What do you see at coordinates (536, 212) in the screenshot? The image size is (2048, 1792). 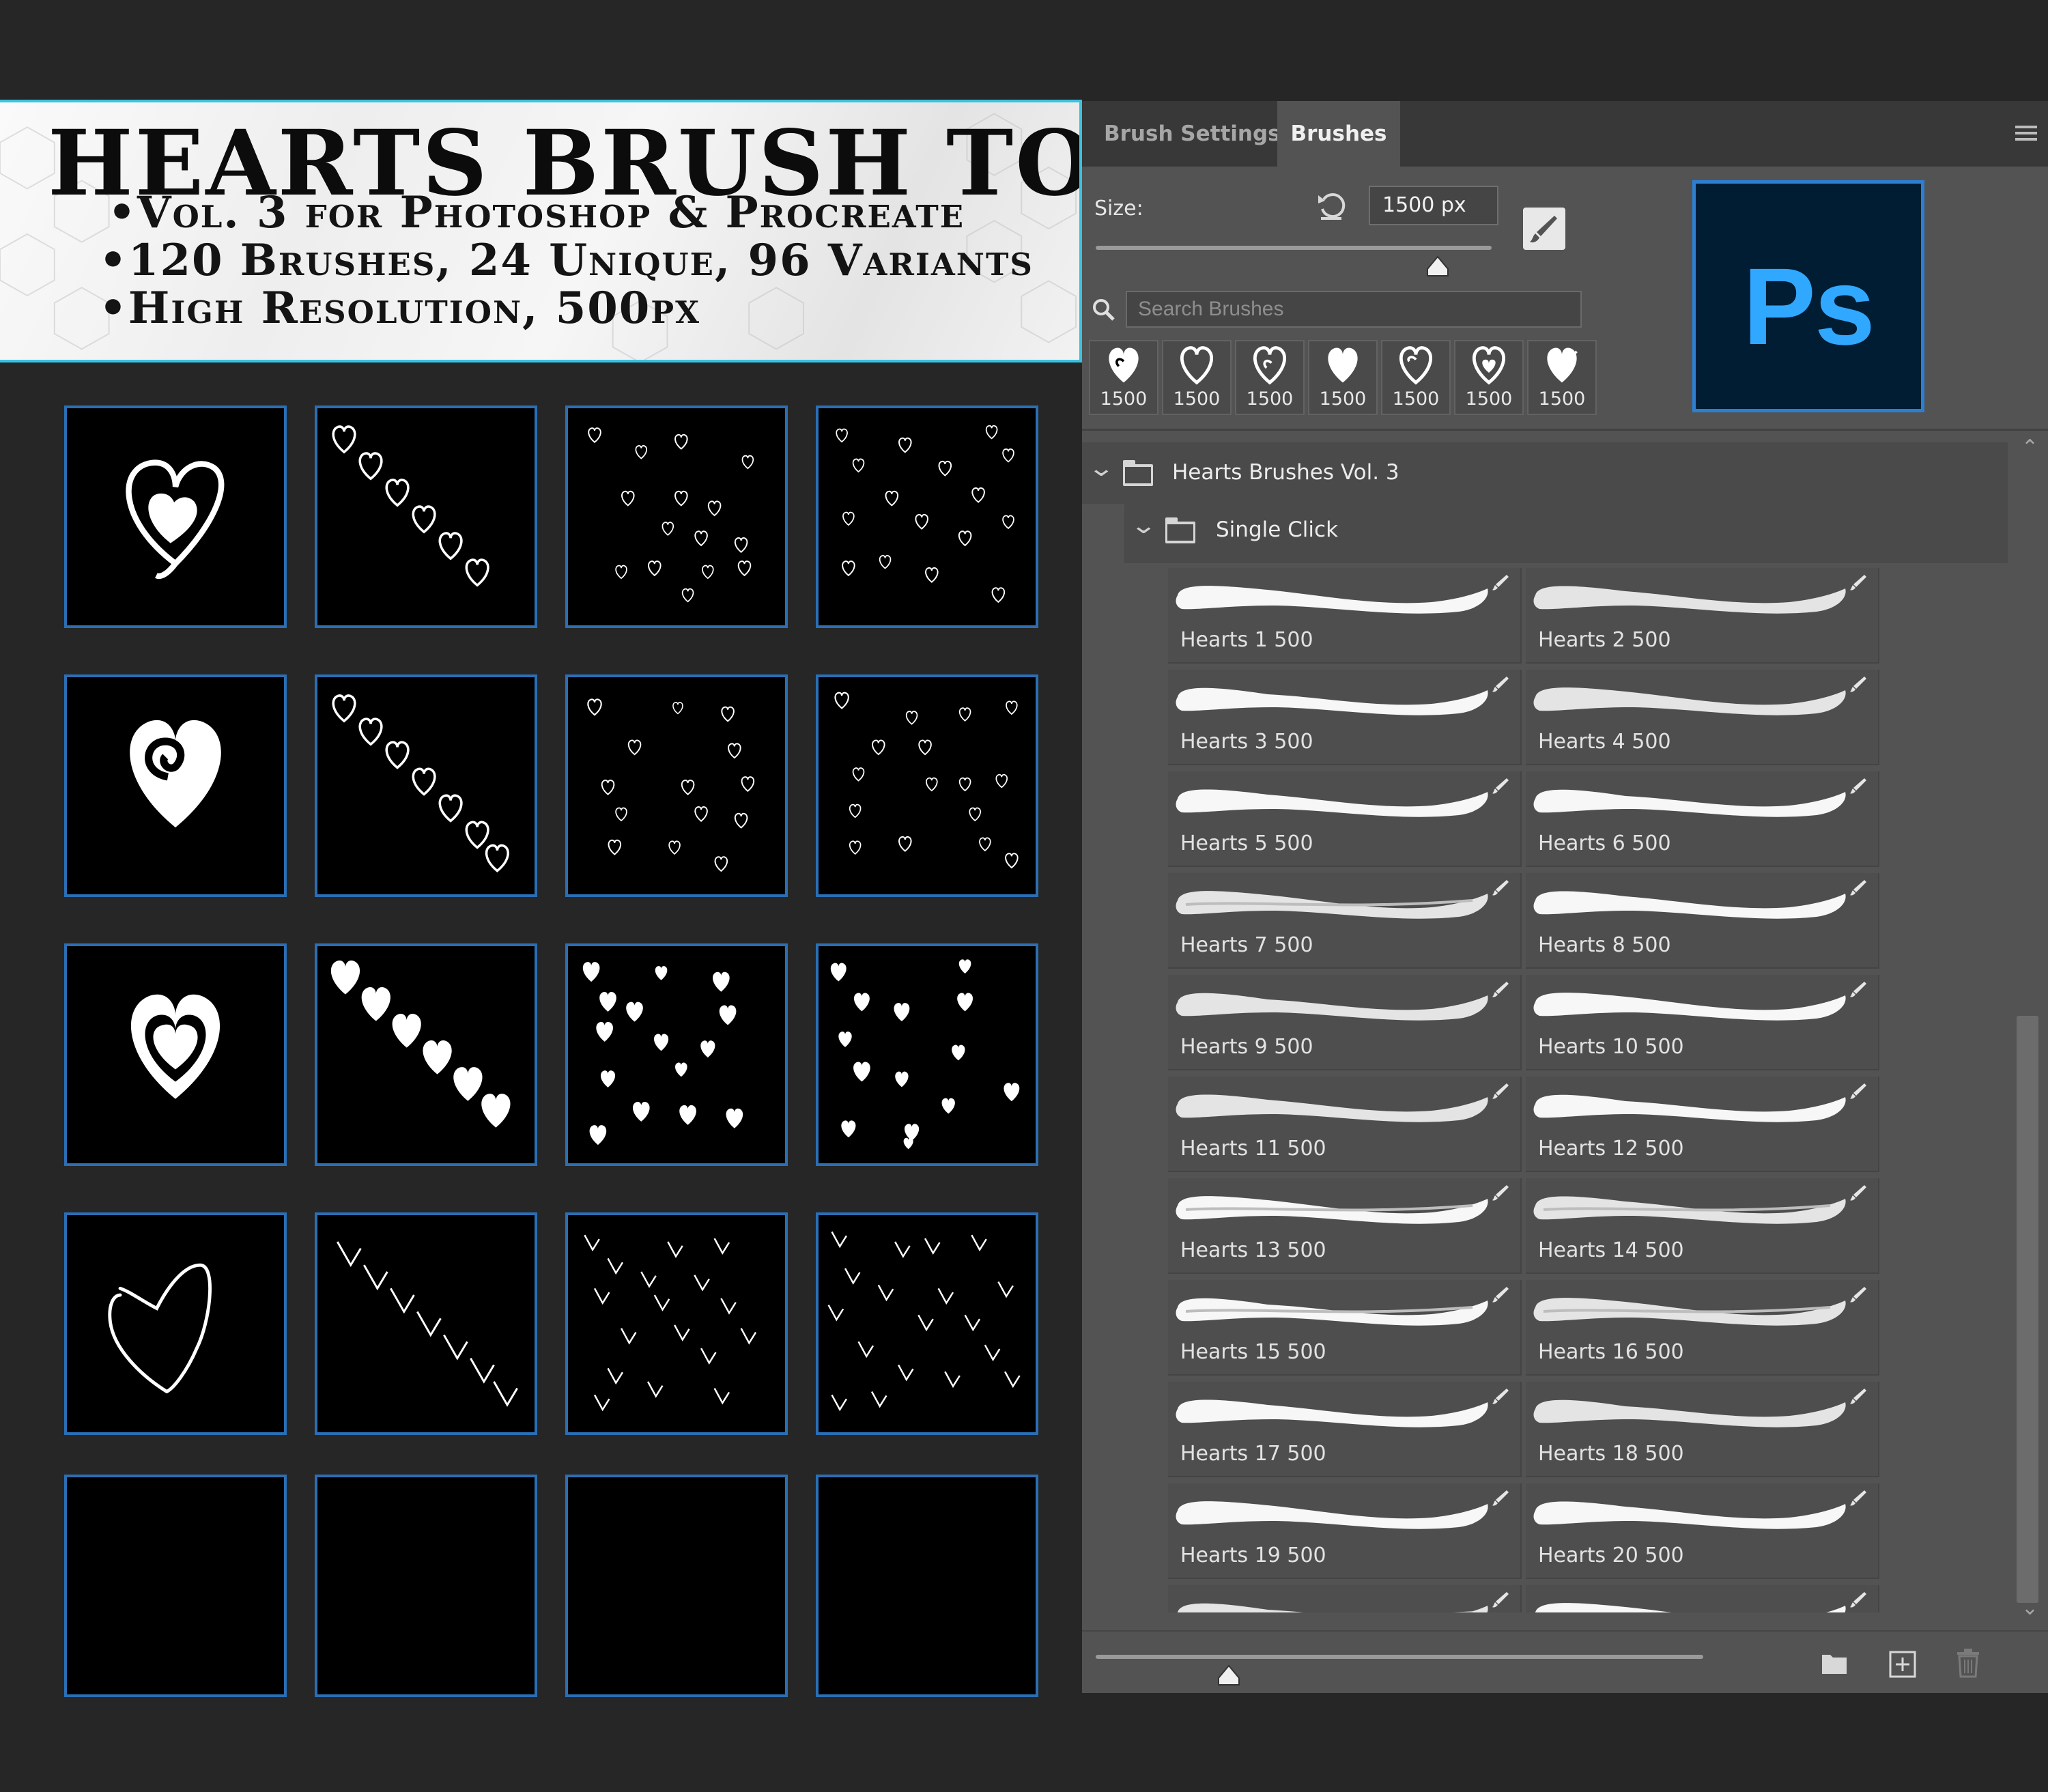 I see `banner-bullet-1: •Vol. 3 for Photoshop & Procreate` at bounding box center [536, 212].